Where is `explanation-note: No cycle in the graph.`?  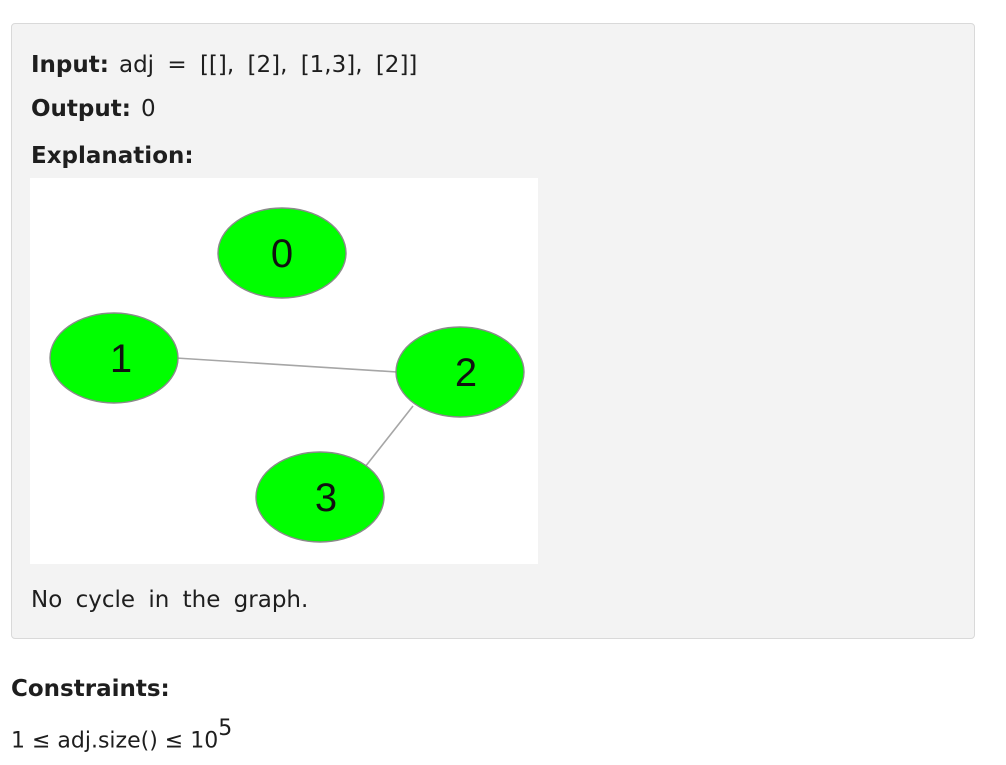
explanation-note: No cycle in the graph. is located at coordinates (170, 600).